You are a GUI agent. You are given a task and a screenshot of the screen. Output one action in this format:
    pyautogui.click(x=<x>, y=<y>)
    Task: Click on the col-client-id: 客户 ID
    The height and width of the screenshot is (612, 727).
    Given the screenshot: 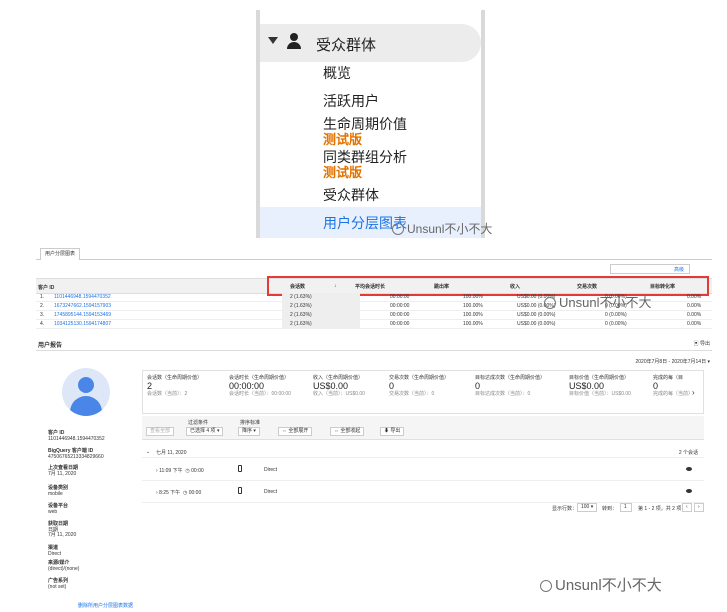 What is the action you would take?
    pyautogui.click(x=46, y=287)
    